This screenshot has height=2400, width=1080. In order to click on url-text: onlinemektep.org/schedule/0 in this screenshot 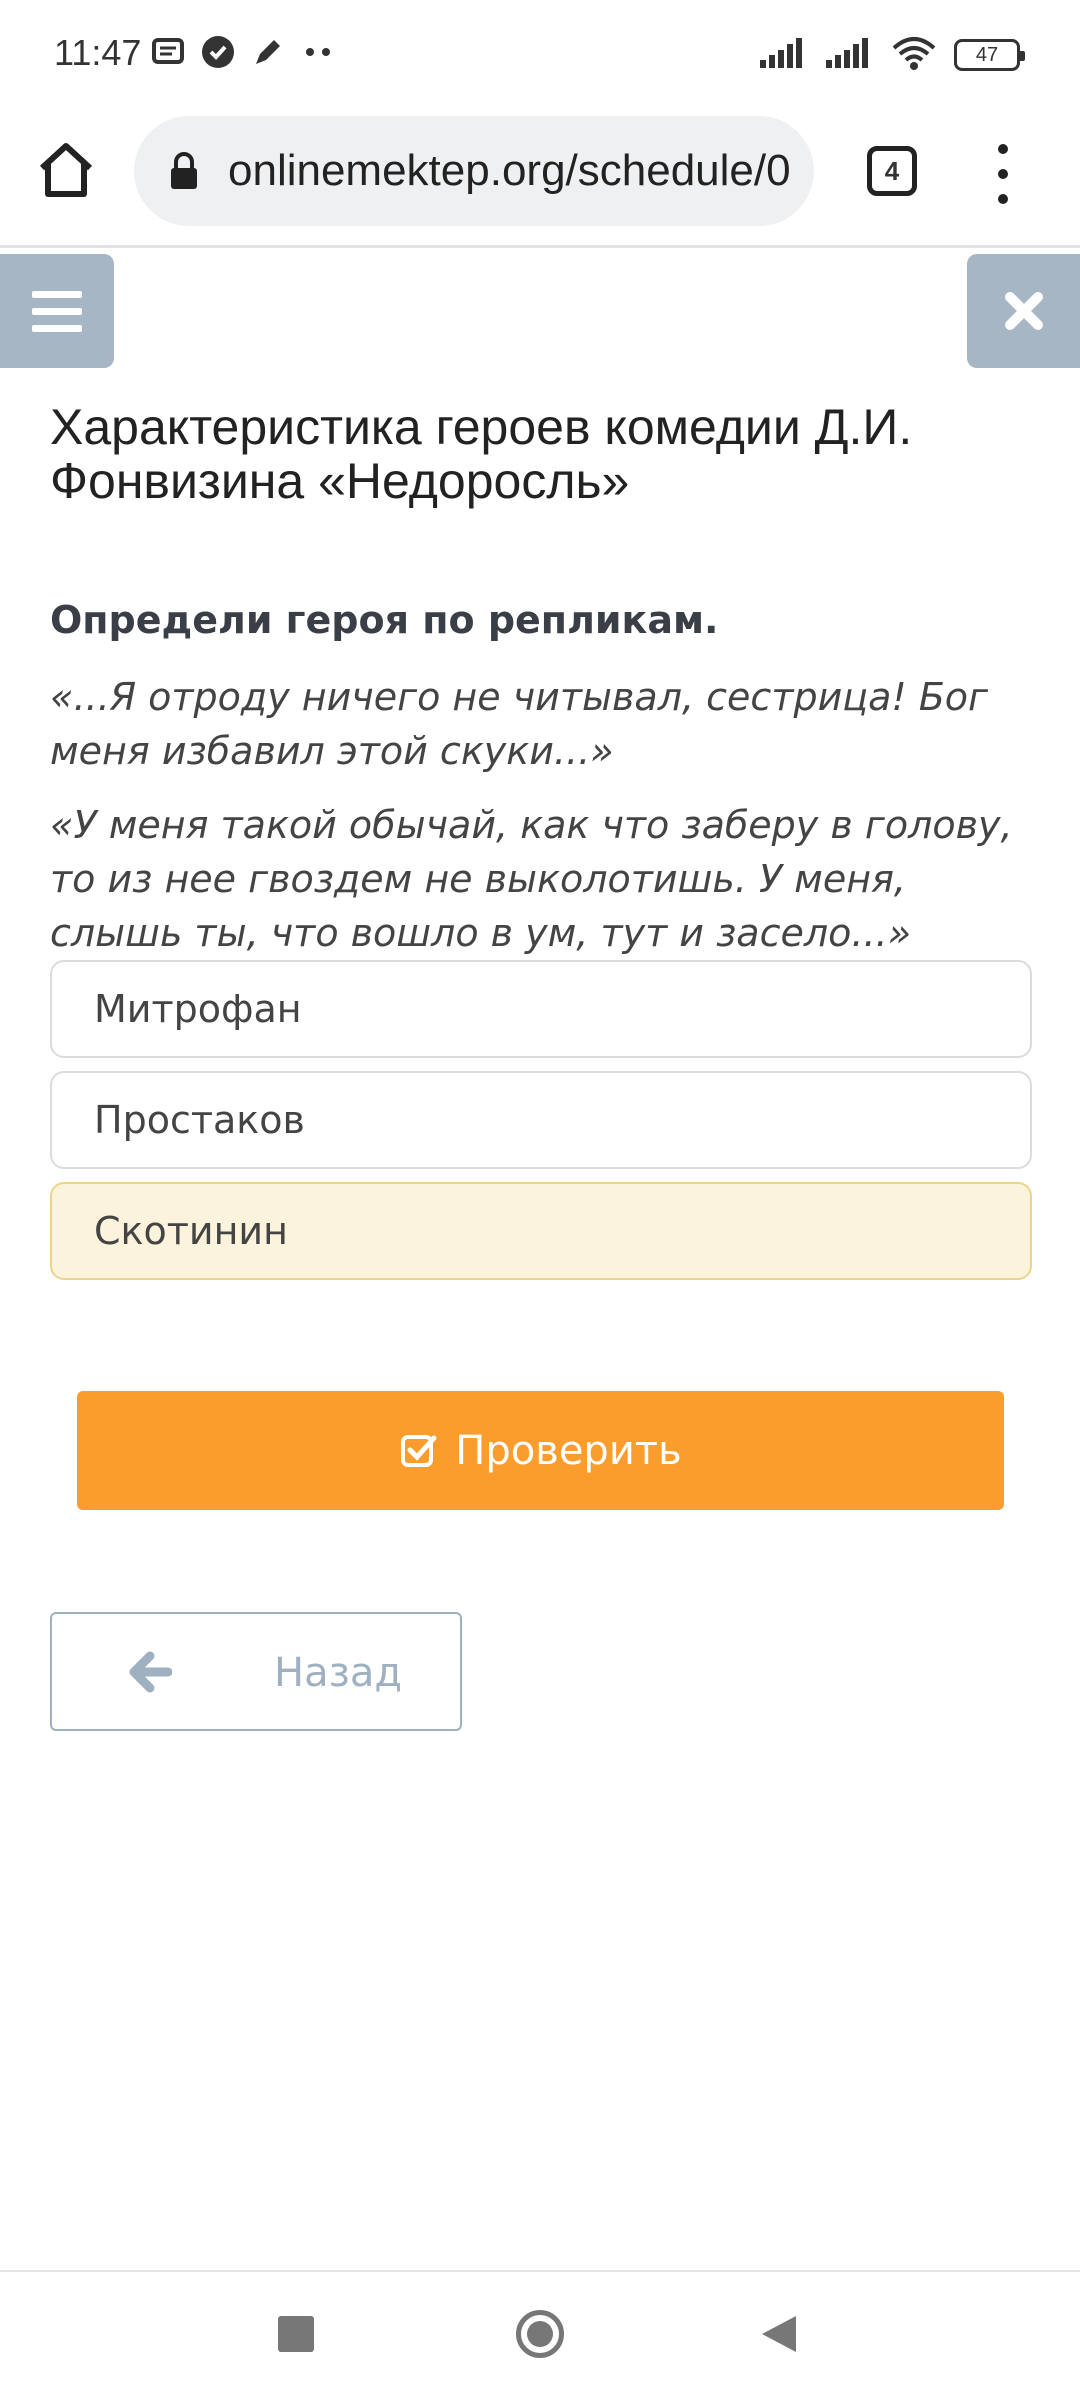, I will do `click(509, 170)`.